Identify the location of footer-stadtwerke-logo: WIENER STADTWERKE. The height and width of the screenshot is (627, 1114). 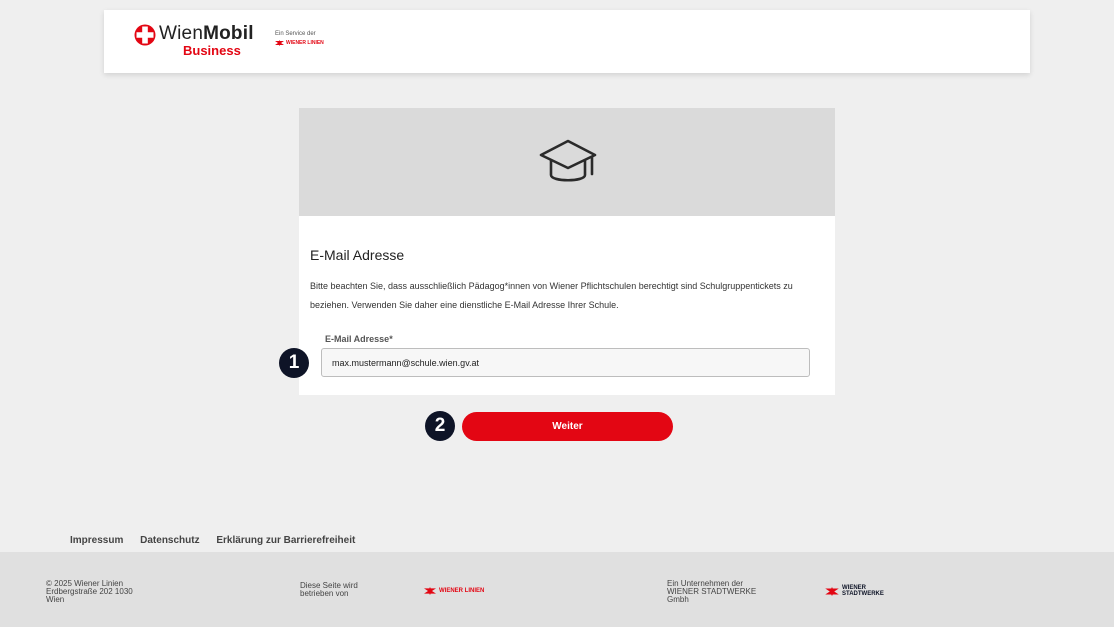
(854, 591).